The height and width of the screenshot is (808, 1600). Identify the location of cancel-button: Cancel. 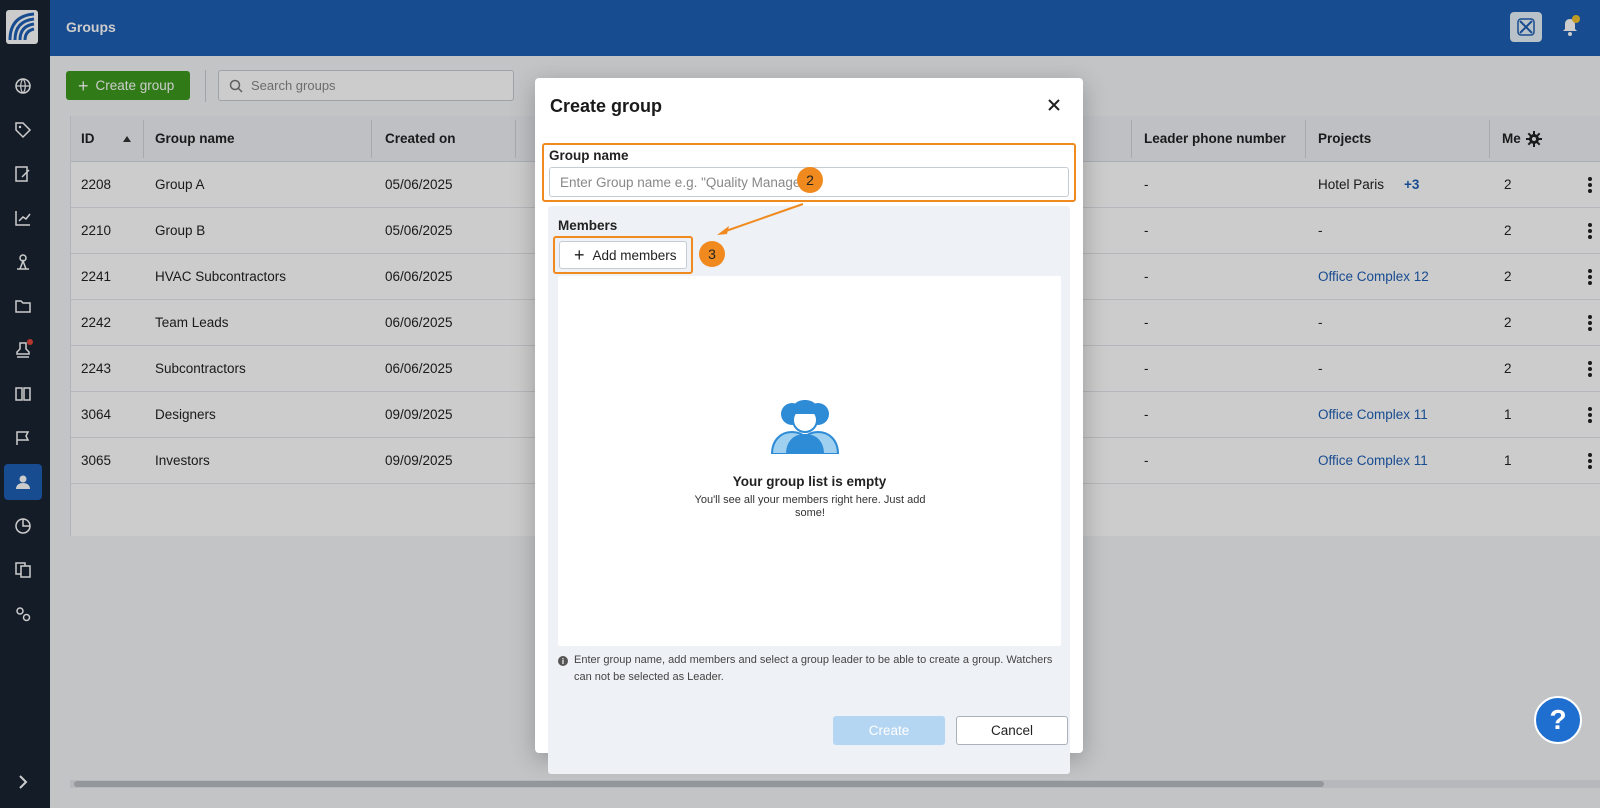
(1012, 730).